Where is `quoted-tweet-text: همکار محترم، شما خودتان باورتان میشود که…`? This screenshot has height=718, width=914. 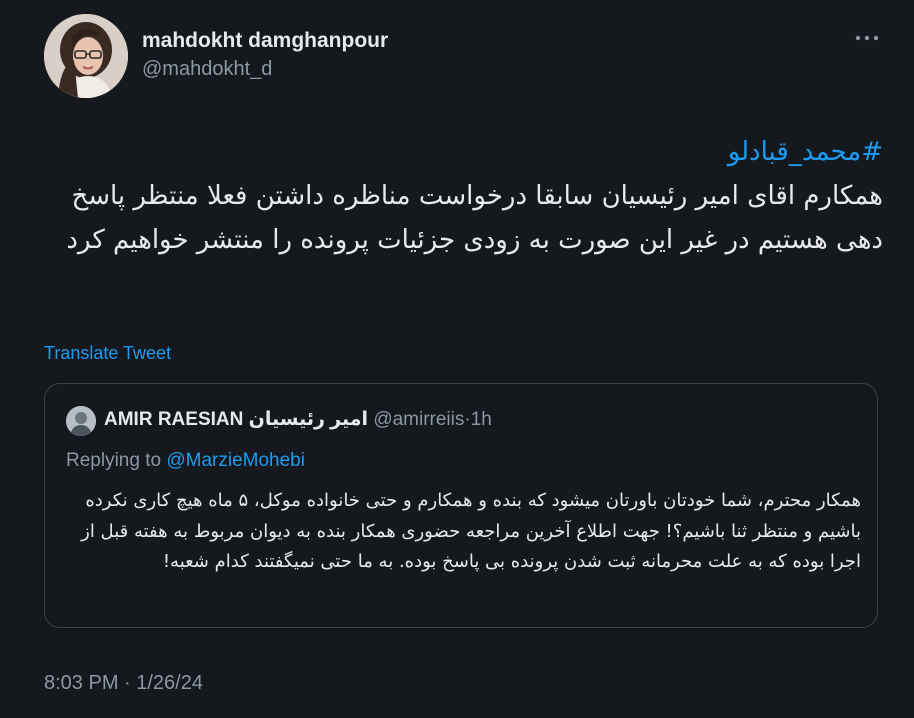
quoted-tweet-text: همکار محترم، شما خودتان باورتان میشود که… is located at coordinates (471, 531).